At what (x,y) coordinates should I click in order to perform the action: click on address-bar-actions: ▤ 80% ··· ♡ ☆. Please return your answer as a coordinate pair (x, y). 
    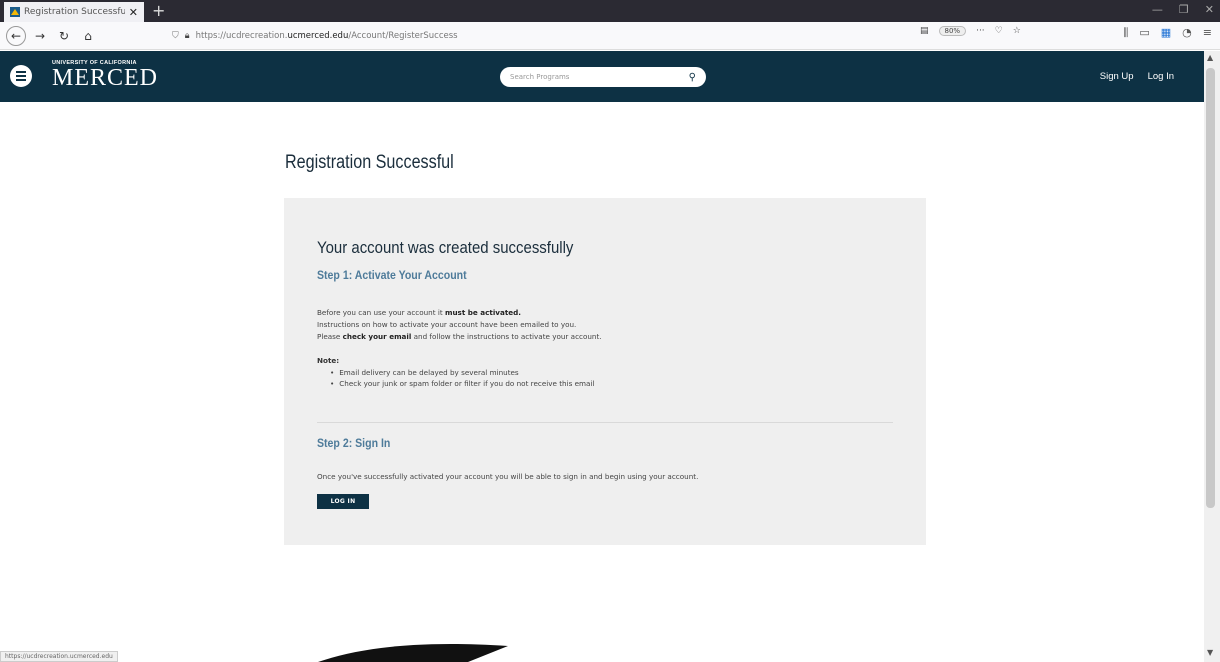
    Looking at the image, I should click on (970, 31).